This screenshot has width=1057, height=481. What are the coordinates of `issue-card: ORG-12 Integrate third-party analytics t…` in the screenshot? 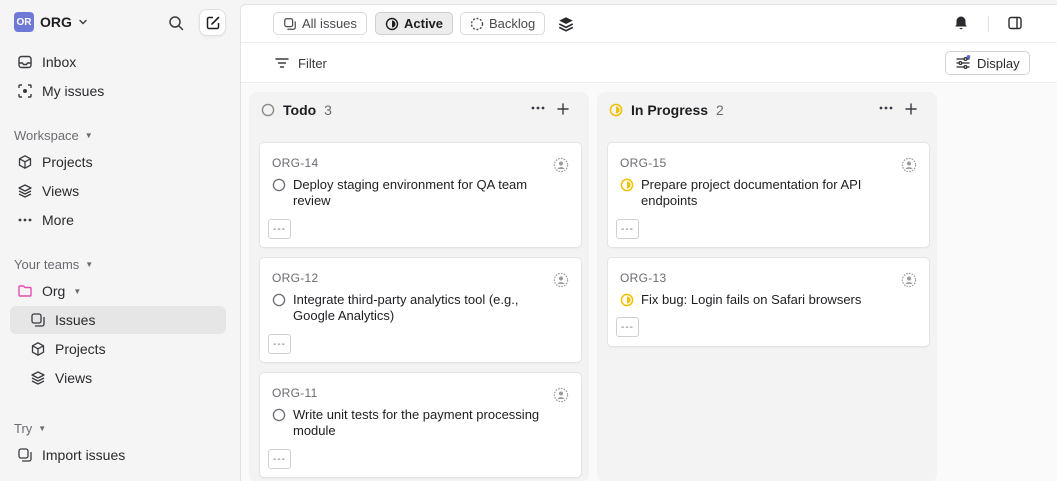 It's located at (420, 310).